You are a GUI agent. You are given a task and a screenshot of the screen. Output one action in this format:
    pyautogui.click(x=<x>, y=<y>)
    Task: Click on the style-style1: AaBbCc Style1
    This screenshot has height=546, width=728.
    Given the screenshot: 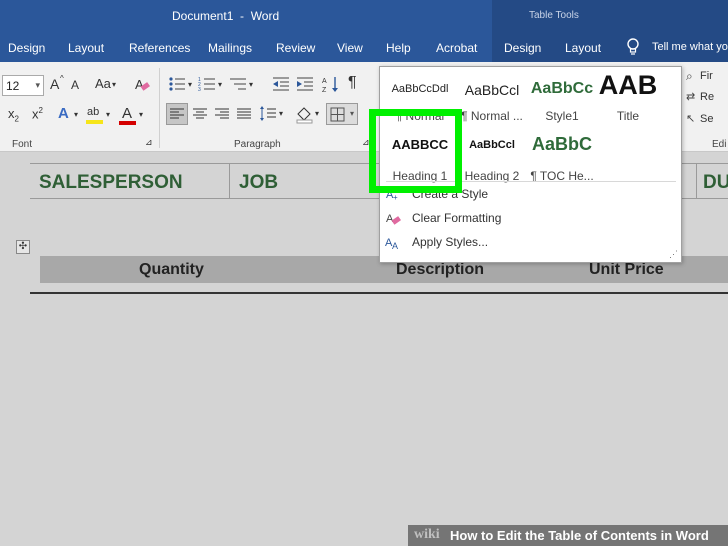 What is the action you would take?
    pyautogui.click(x=562, y=98)
    